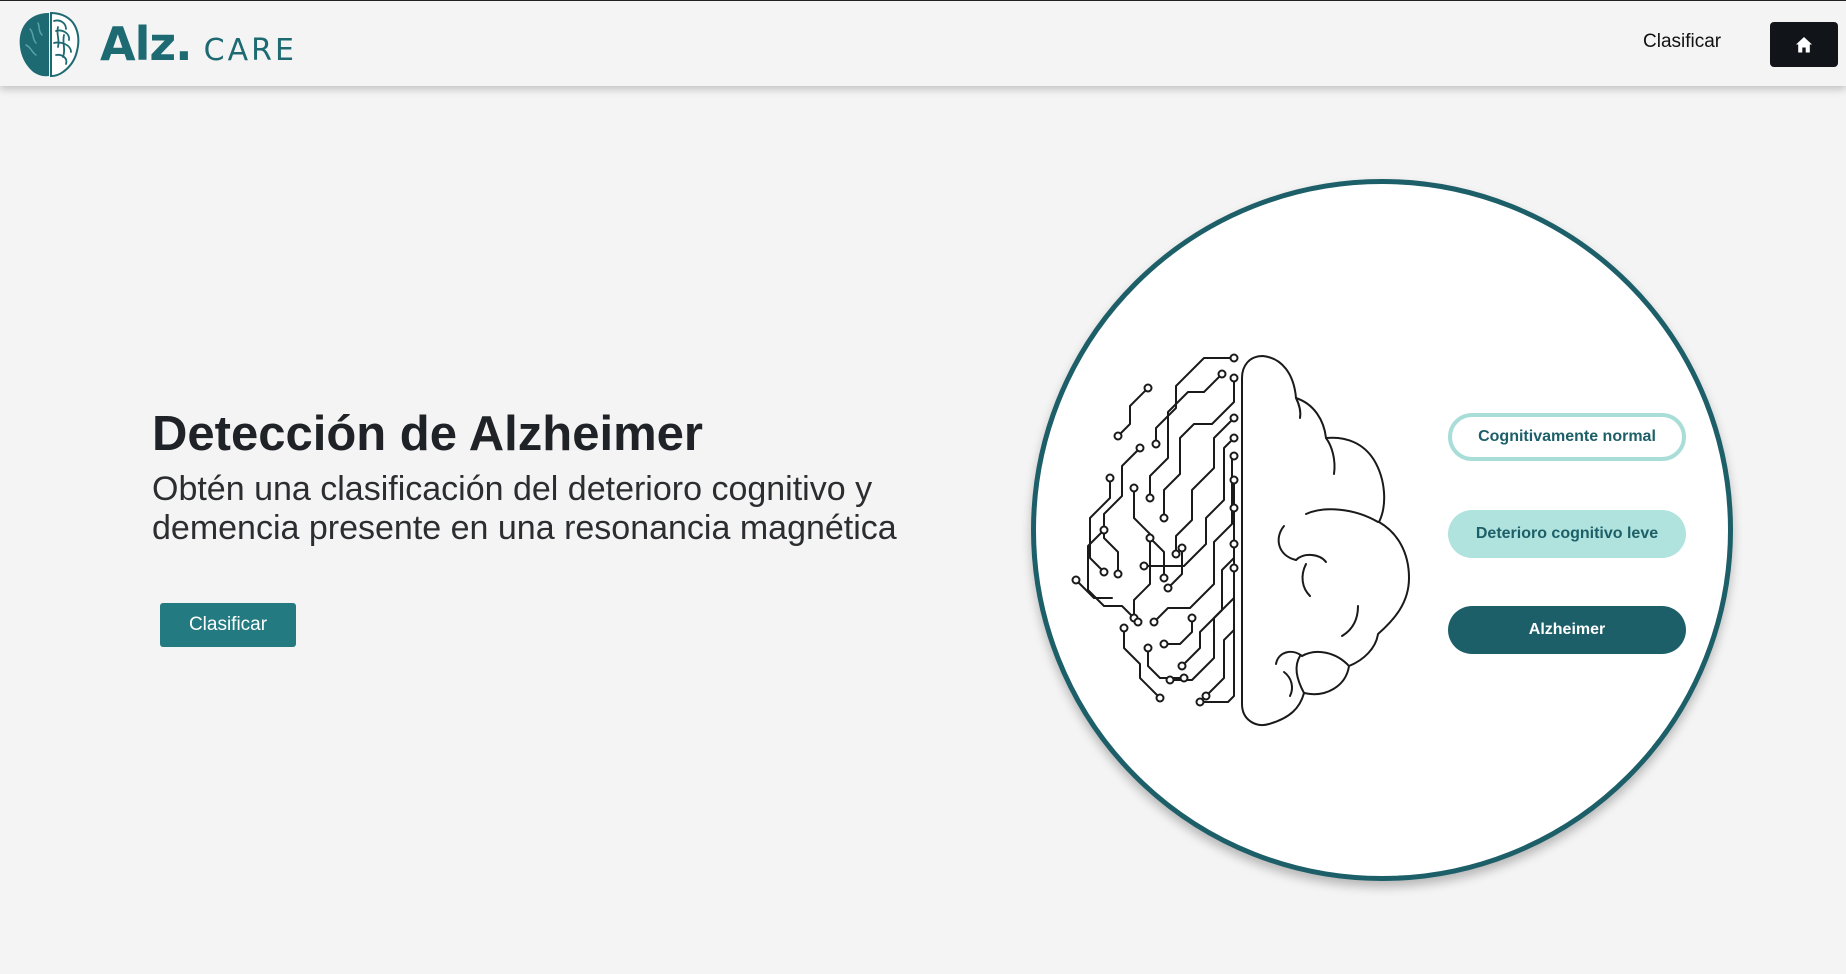  I want to click on nav-link-clasificar: Clasificar, so click(1682, 42).